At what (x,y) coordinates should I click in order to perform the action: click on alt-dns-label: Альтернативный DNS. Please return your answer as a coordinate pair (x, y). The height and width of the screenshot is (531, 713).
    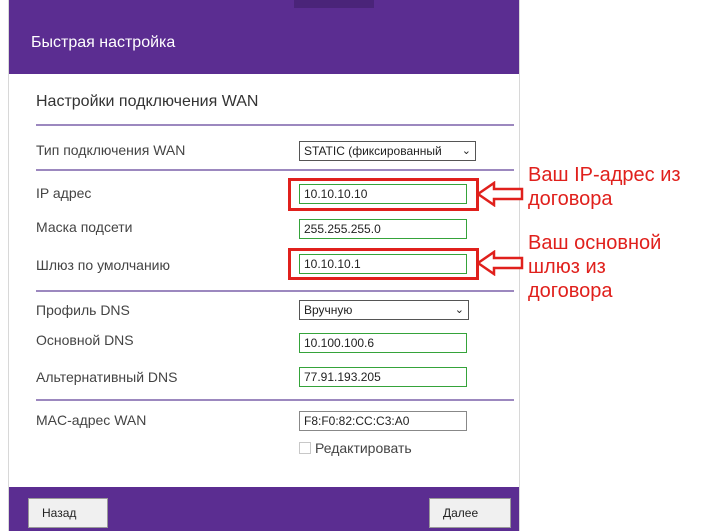
    Looking at the image, I should click on (107, 377).